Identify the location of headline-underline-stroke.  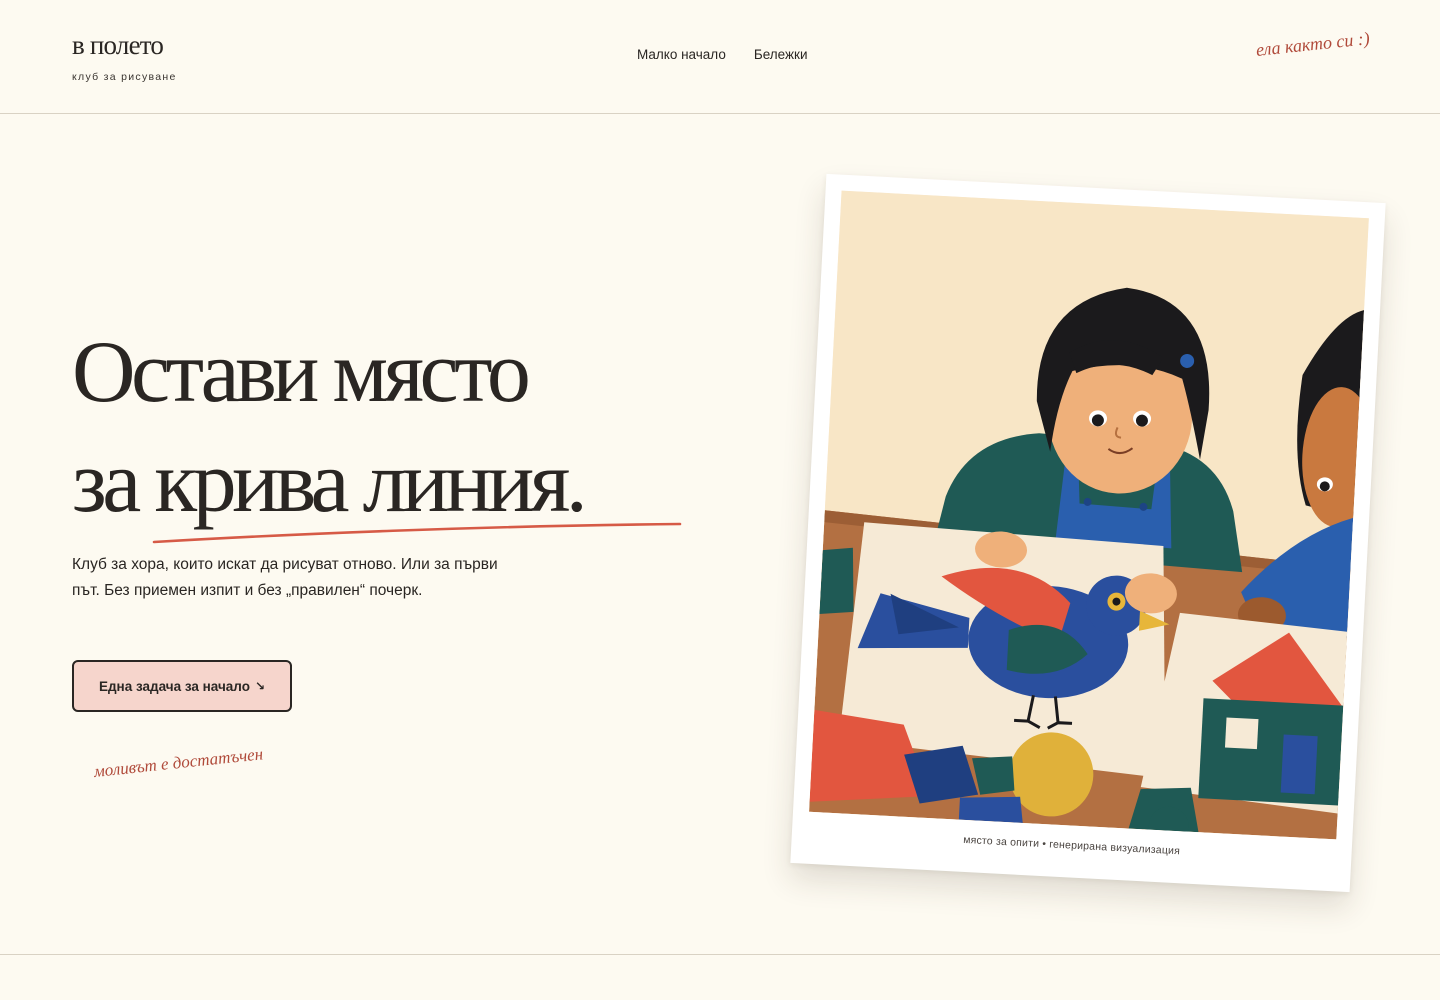
(417, 533).